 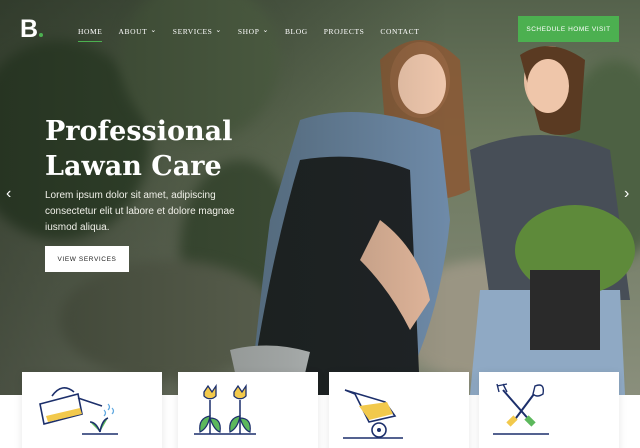 I want to click on nav-blog: BLOG, so click(x=296, y=31).